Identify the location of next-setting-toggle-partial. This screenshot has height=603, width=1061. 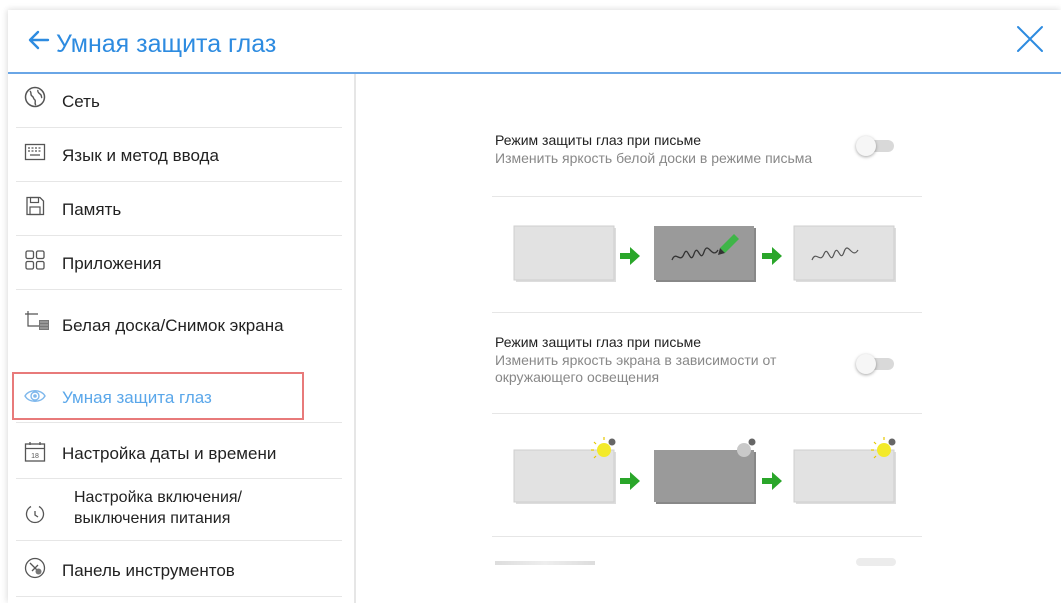
(876, 562).